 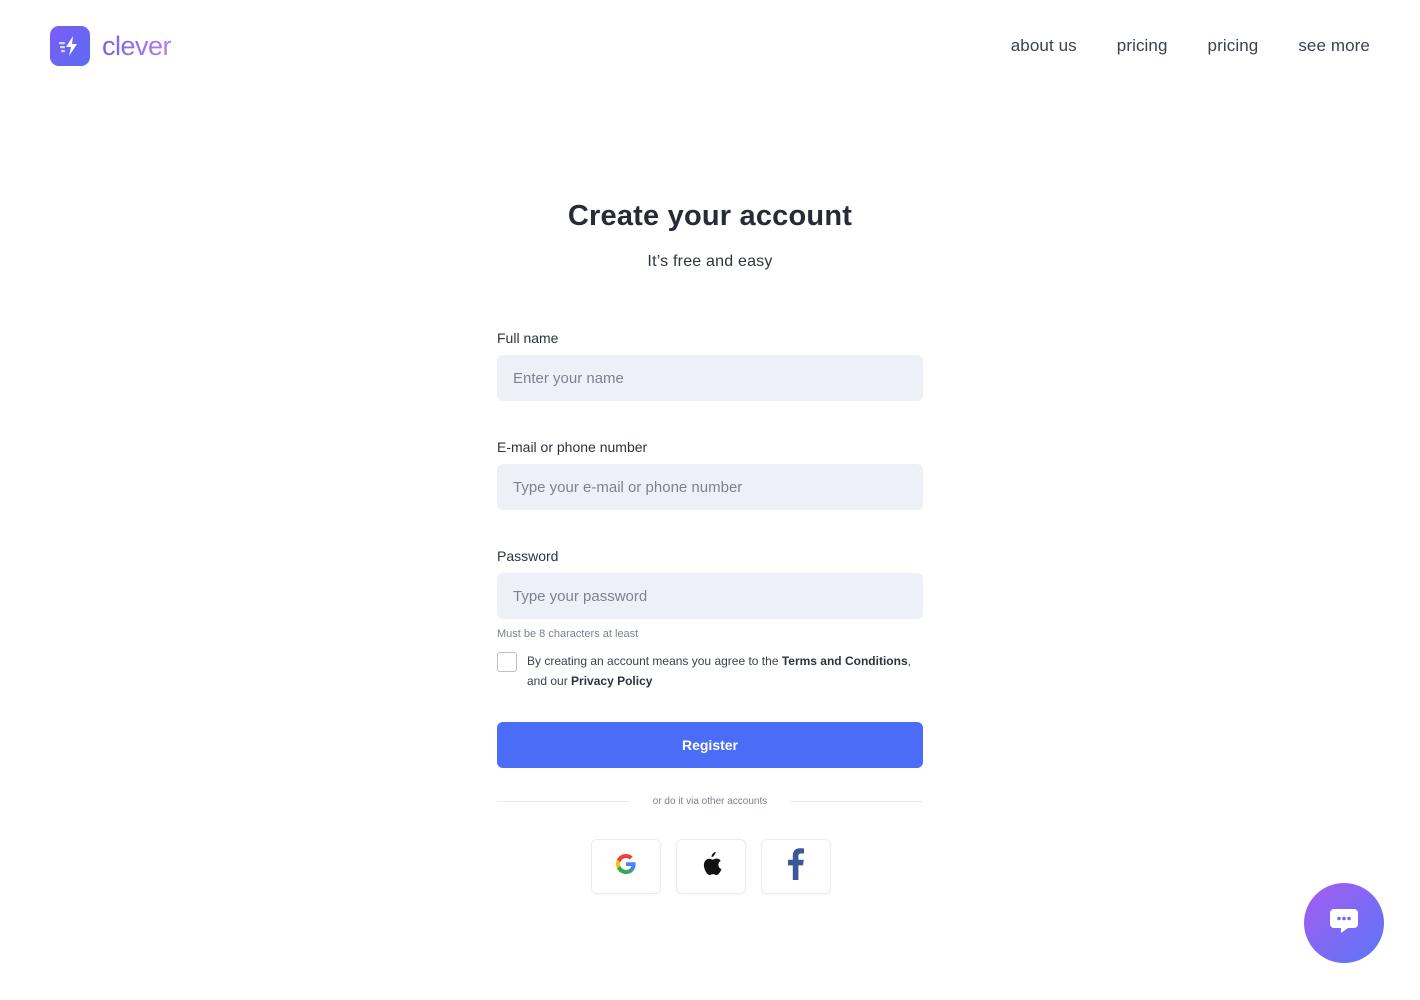 I want to click on contact-input, so click(x=710, y=487).